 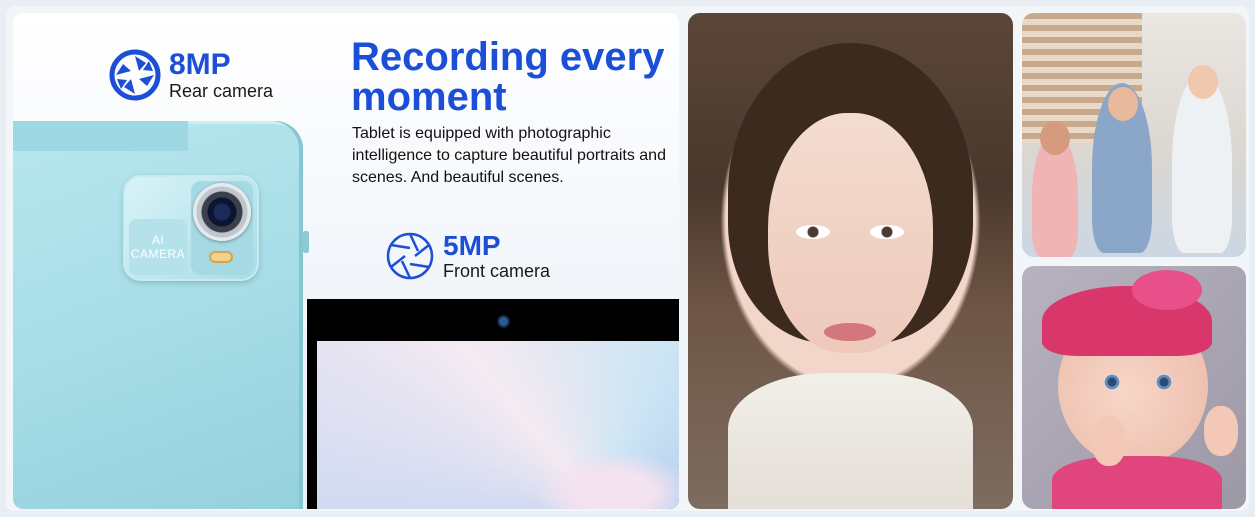 I want to click on rear-camera-label: Rear camera, so click(x=221, y=91).